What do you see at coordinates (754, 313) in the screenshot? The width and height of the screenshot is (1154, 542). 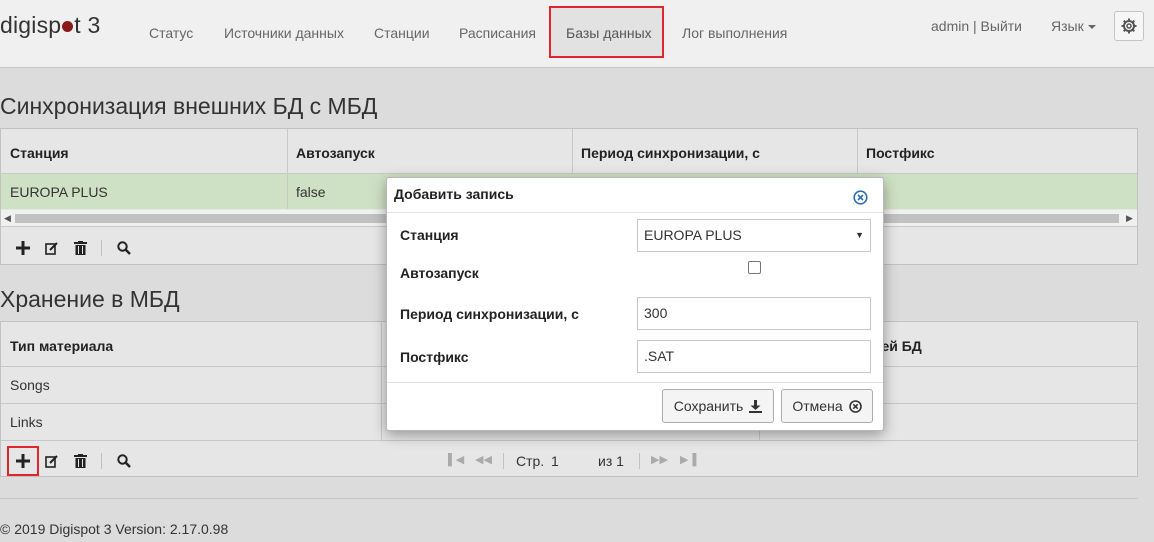 I see `period-input: 300` at bounding box center [754, 313].